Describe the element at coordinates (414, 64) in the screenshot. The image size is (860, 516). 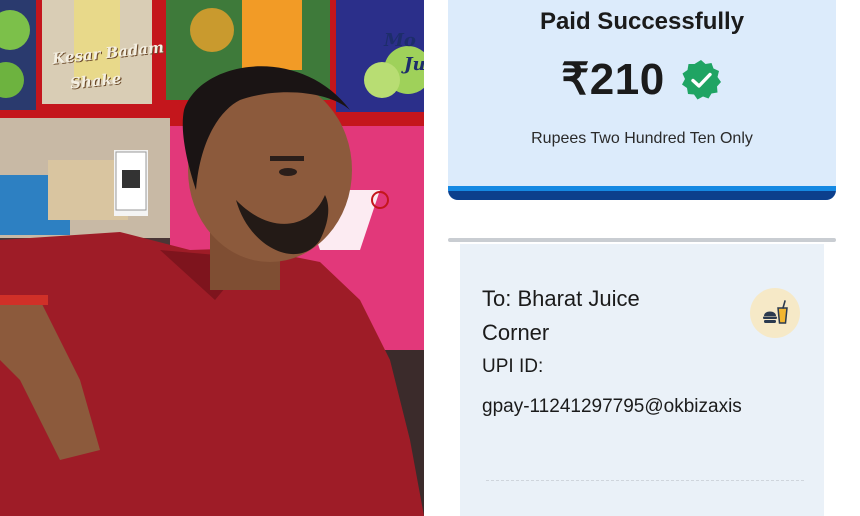
I see `poster-text: Ju` at that location.